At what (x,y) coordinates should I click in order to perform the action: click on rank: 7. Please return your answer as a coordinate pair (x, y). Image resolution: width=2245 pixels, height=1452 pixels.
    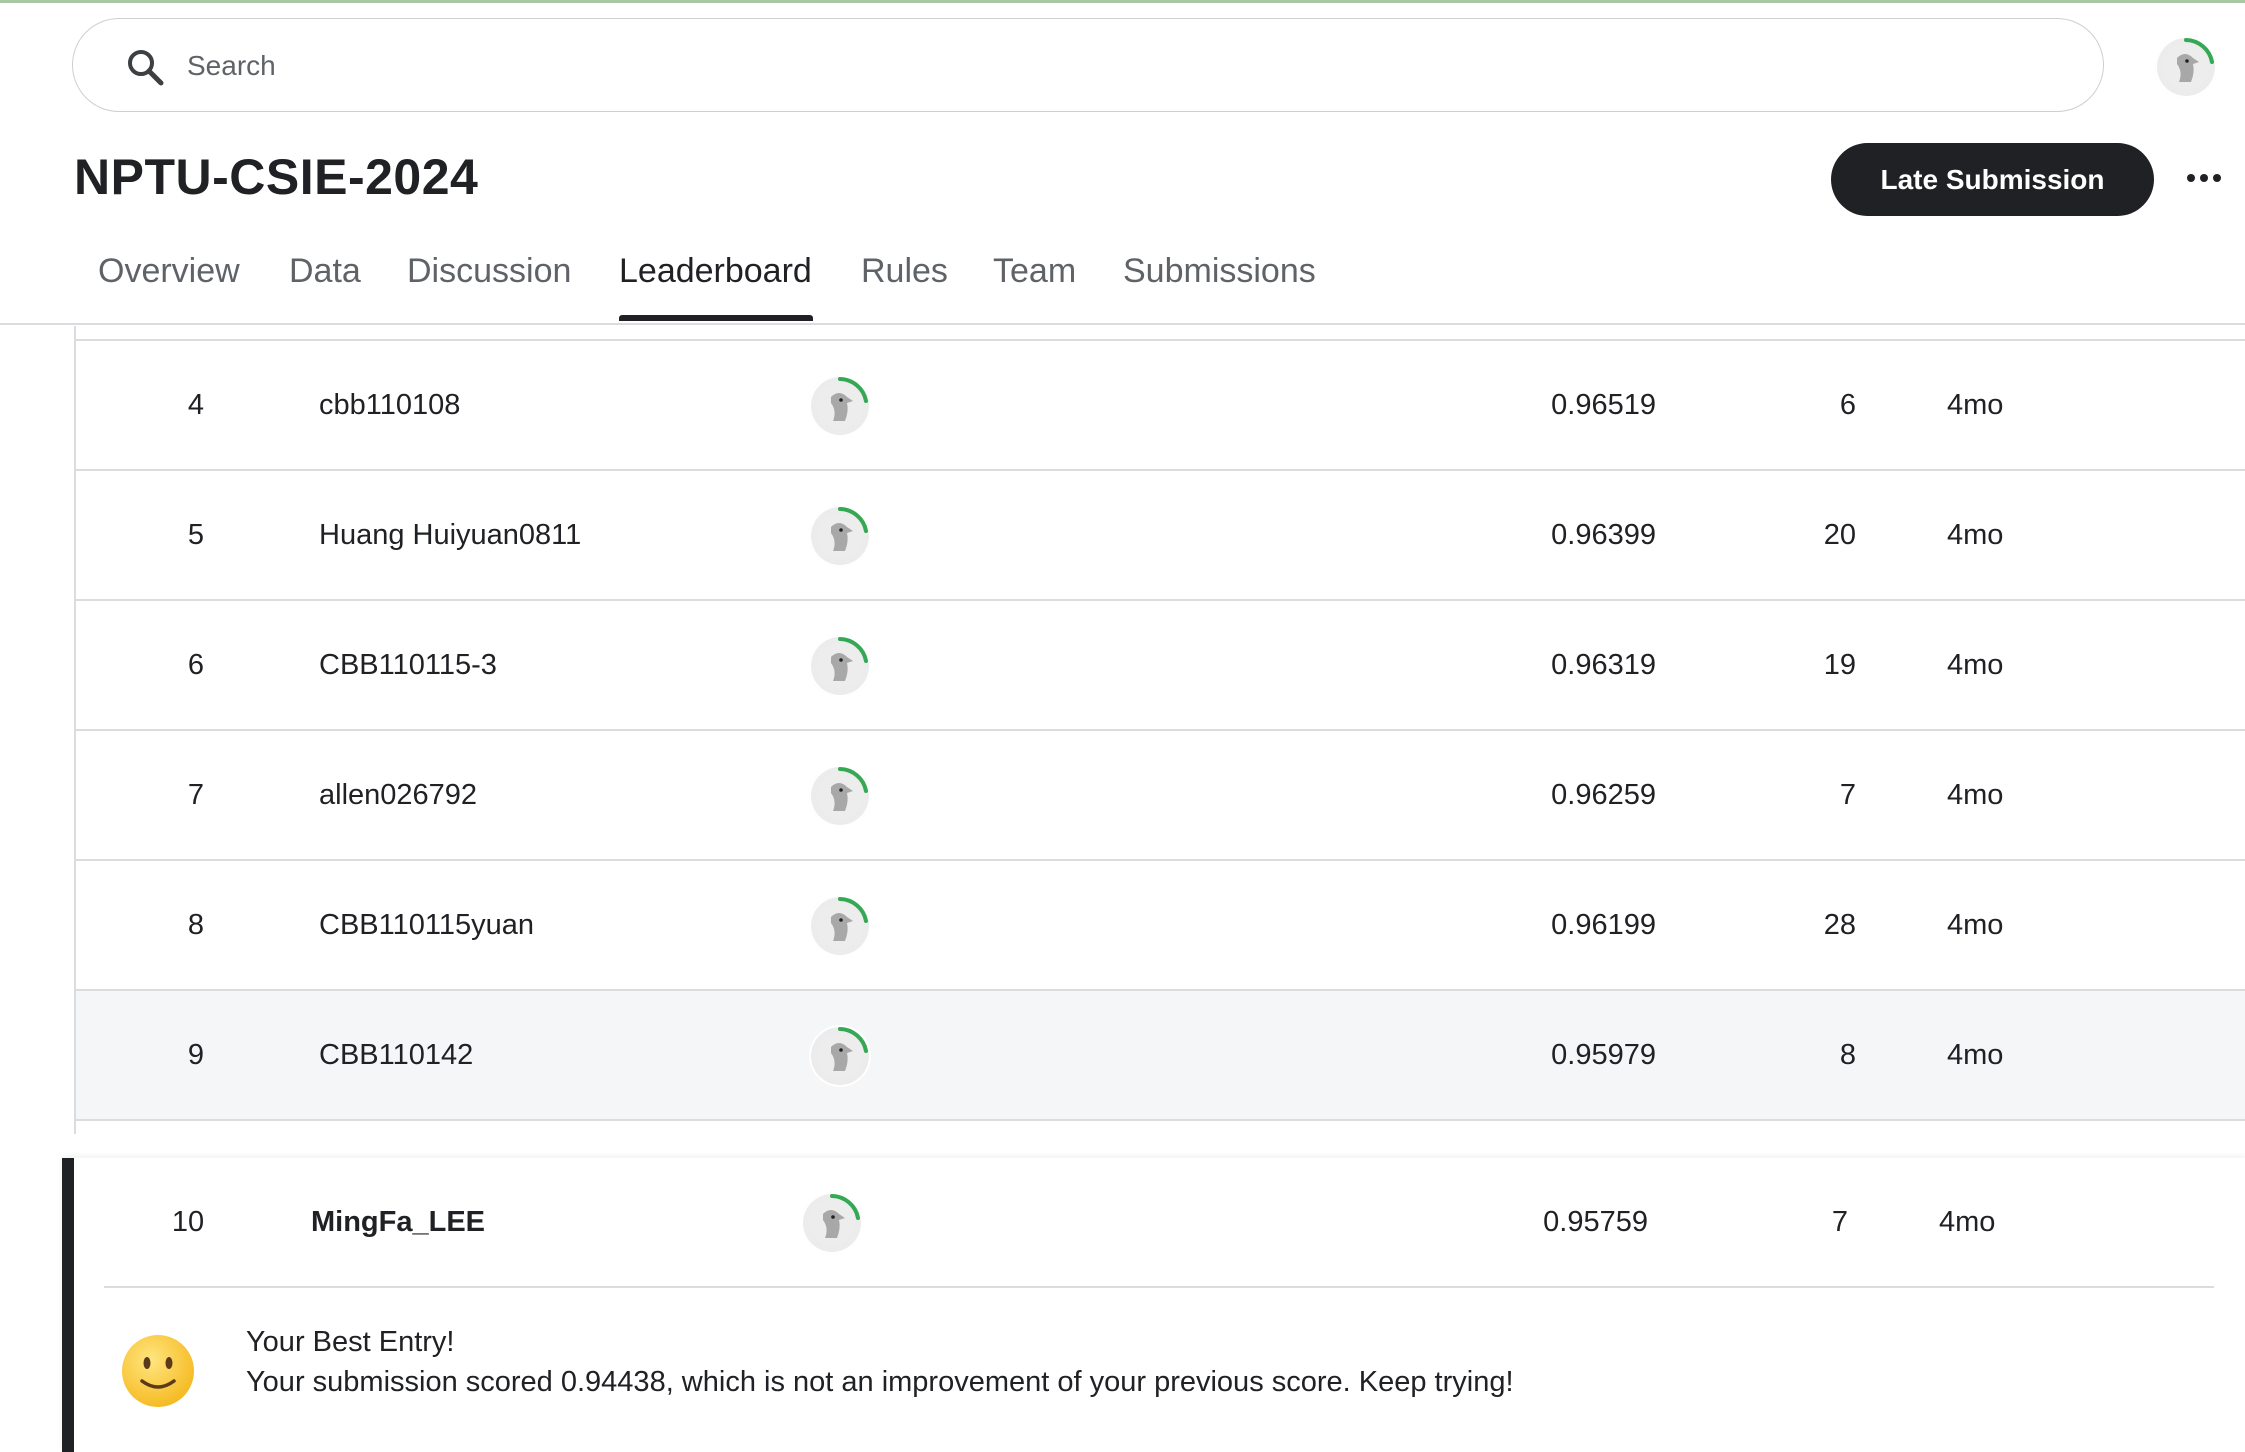
    Looking at the image, I should click on (196, 795).